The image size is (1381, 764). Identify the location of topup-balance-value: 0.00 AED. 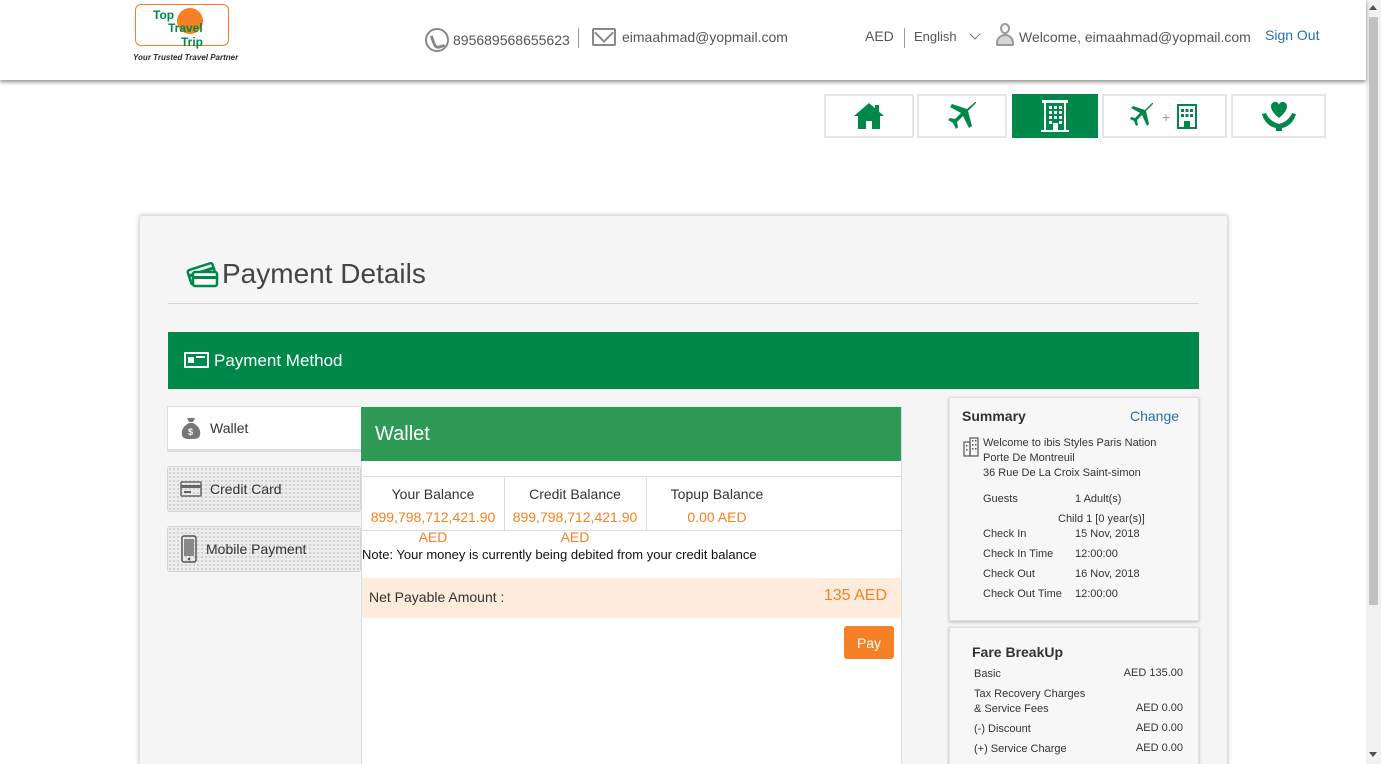
(717, 517).